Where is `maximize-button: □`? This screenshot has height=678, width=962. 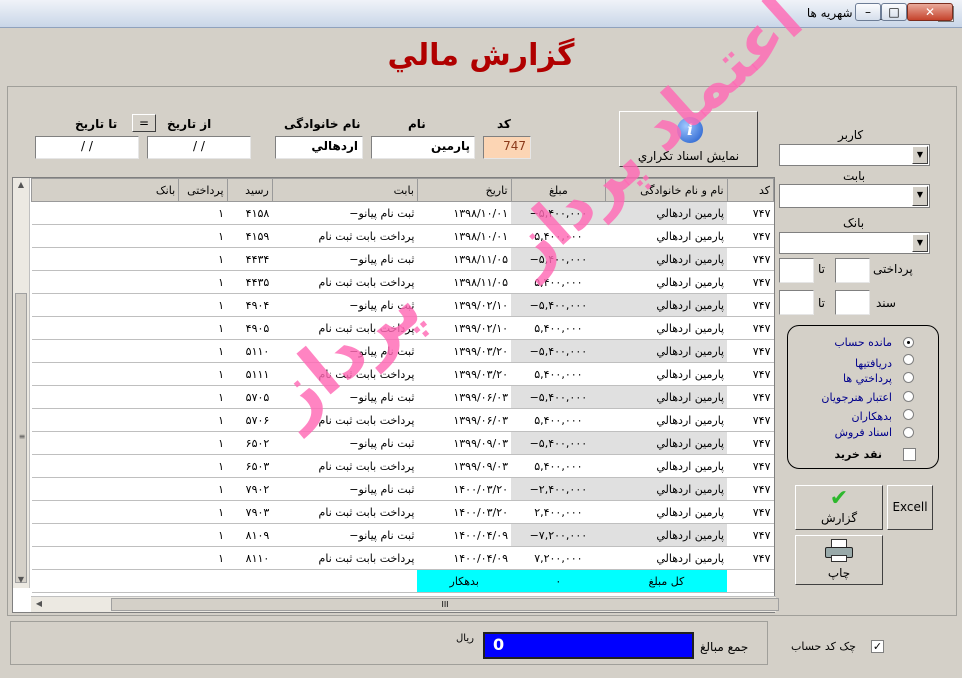
maximize-button: □ is located at coordinates (894, 12).